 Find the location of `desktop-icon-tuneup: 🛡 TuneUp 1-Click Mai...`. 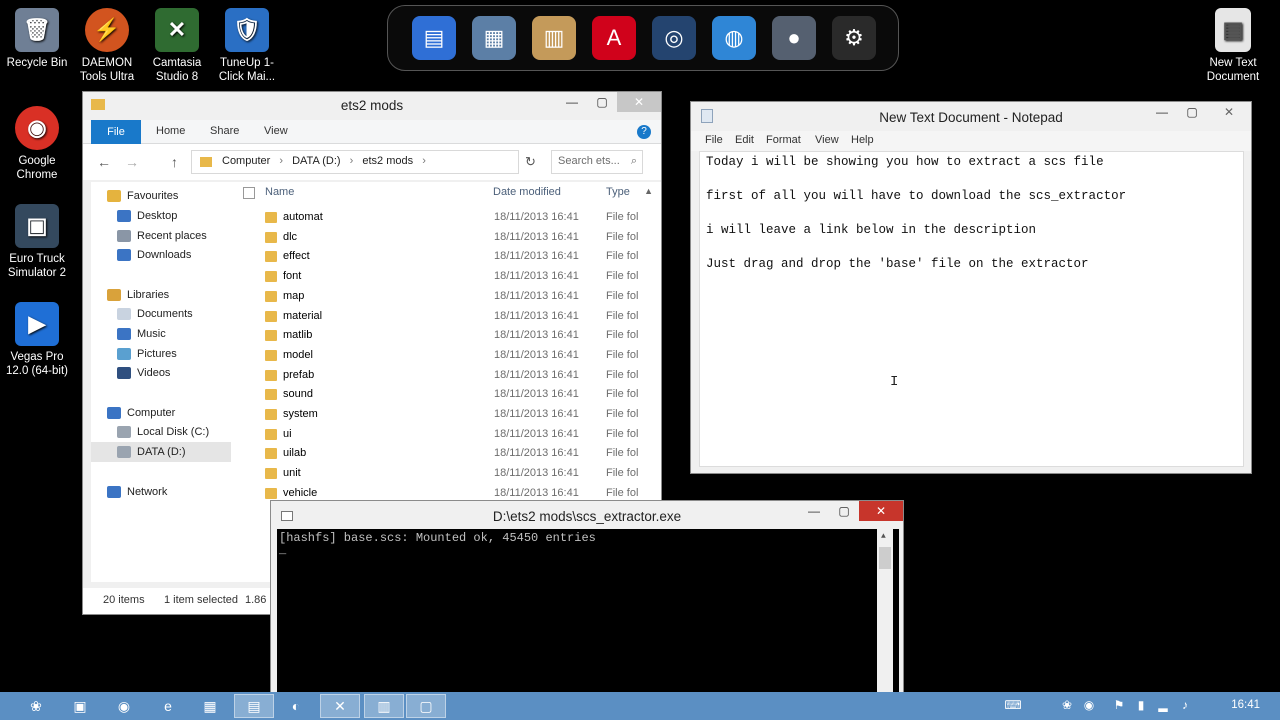

desktop-icon-tuneup: 🛡 TuneUp 1-Click Mai... is located at coordinates (247, 46).